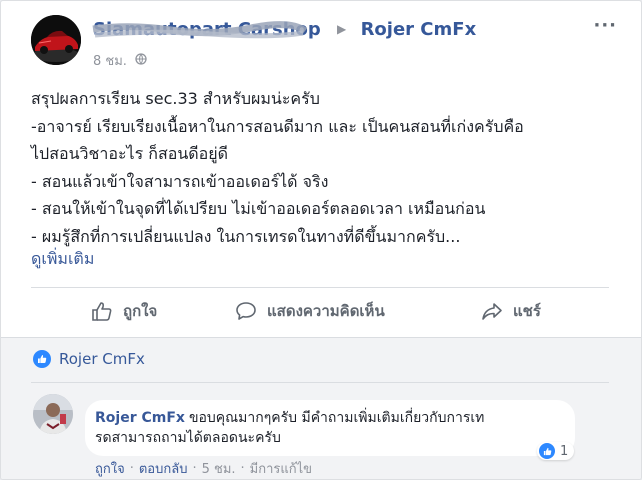 This screenshot has width=642, height=480. What do you see at coordinates (102, 311) in the screenshot?
I see `thumbs-up-icon` at bounding box center [102, 311].